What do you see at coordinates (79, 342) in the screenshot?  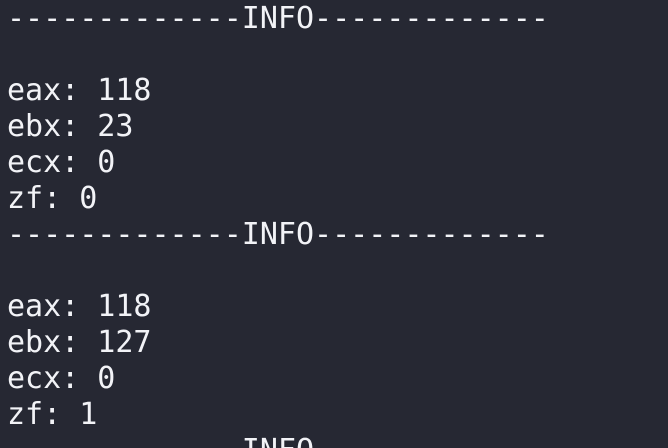 I see `register-ebx: ebx: 127` at bounding box center [79, 342].